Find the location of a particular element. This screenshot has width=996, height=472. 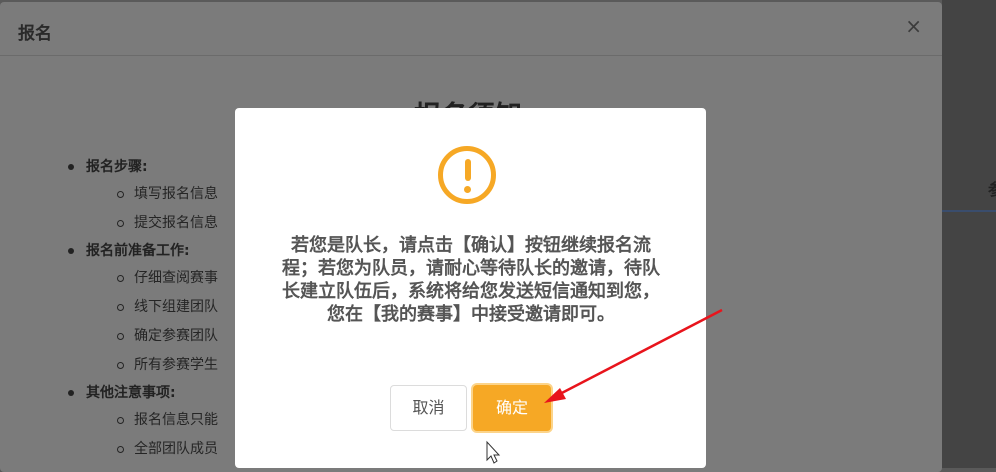

registration-modal-title: 报名 is located at coordinates (35, 34).